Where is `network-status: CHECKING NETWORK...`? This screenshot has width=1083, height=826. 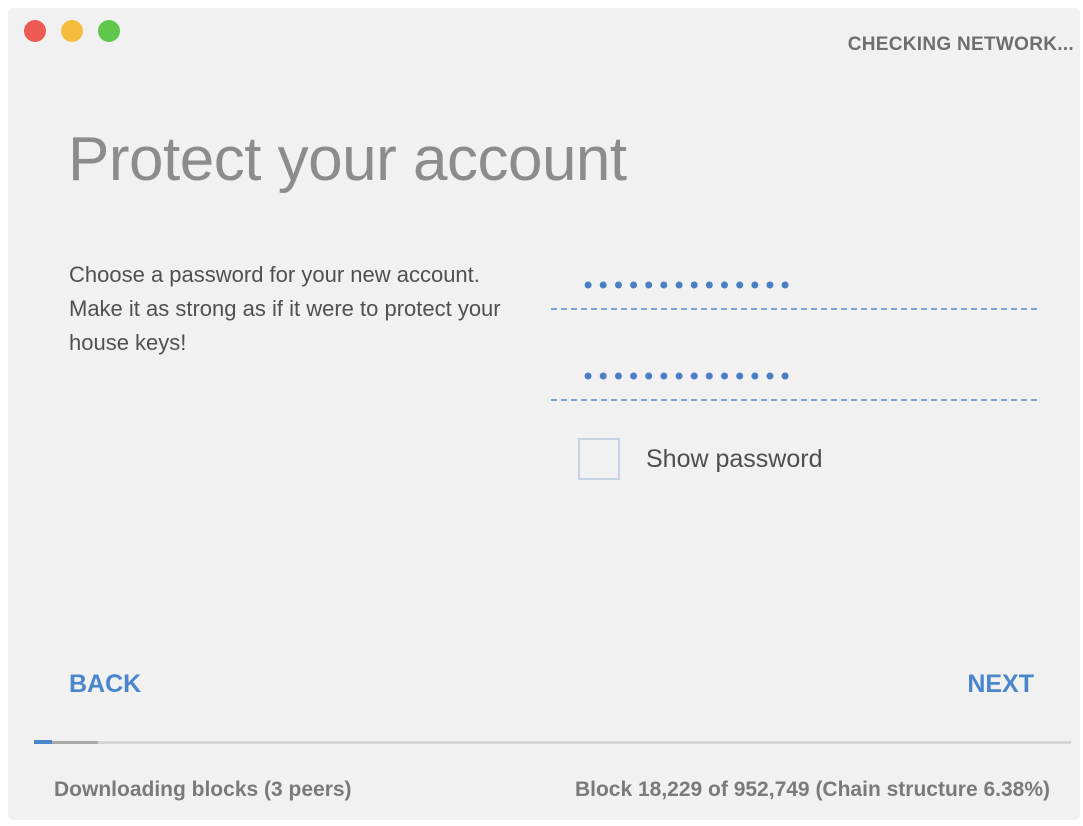 network-status: CHECKING NETWORK... is located at coordinates (960, 44).